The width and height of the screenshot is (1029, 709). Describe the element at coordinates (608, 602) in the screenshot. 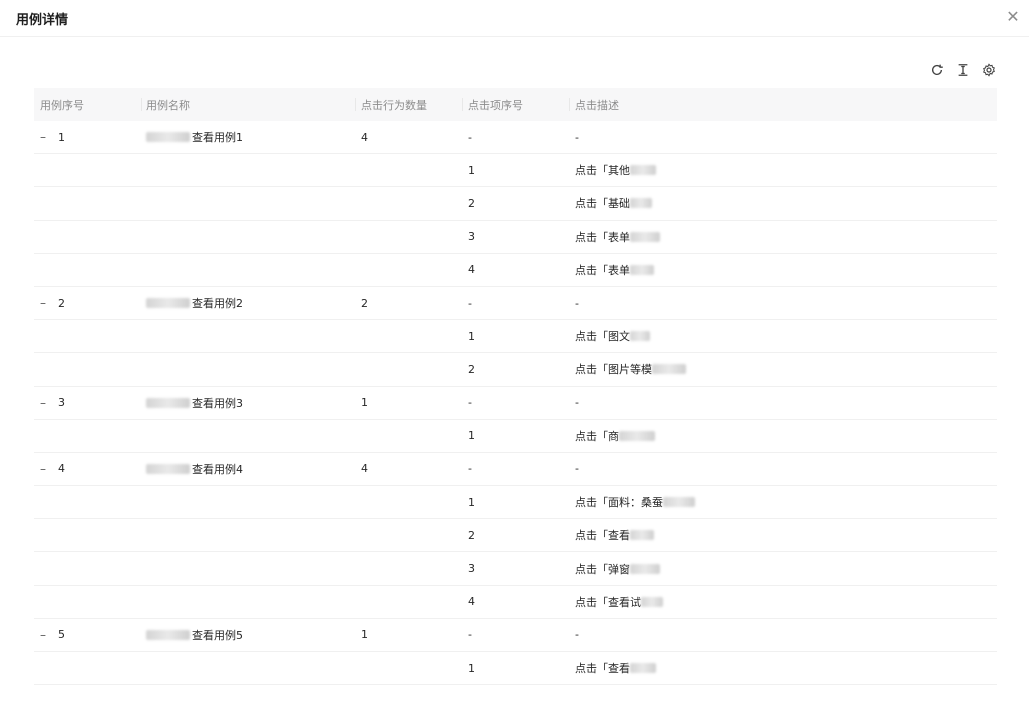

I see `click-desc: 点击「查看试` at that location.